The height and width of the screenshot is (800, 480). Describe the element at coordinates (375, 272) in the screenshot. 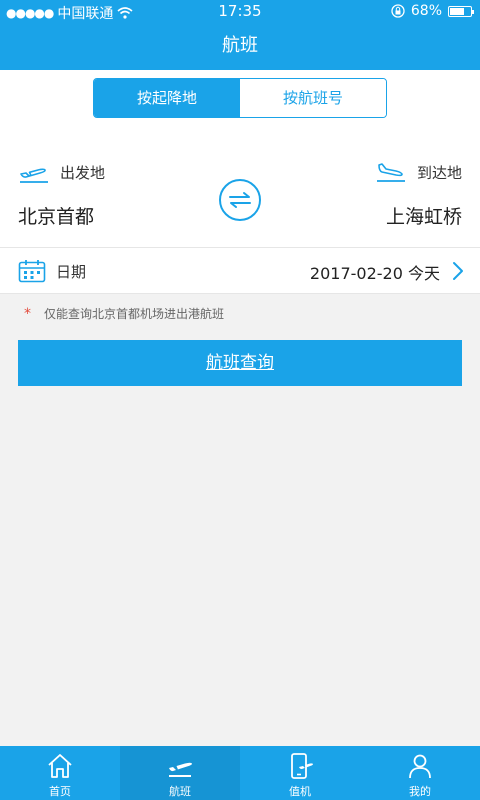

I see `date-value: 2017-02-20 今天` at that location.